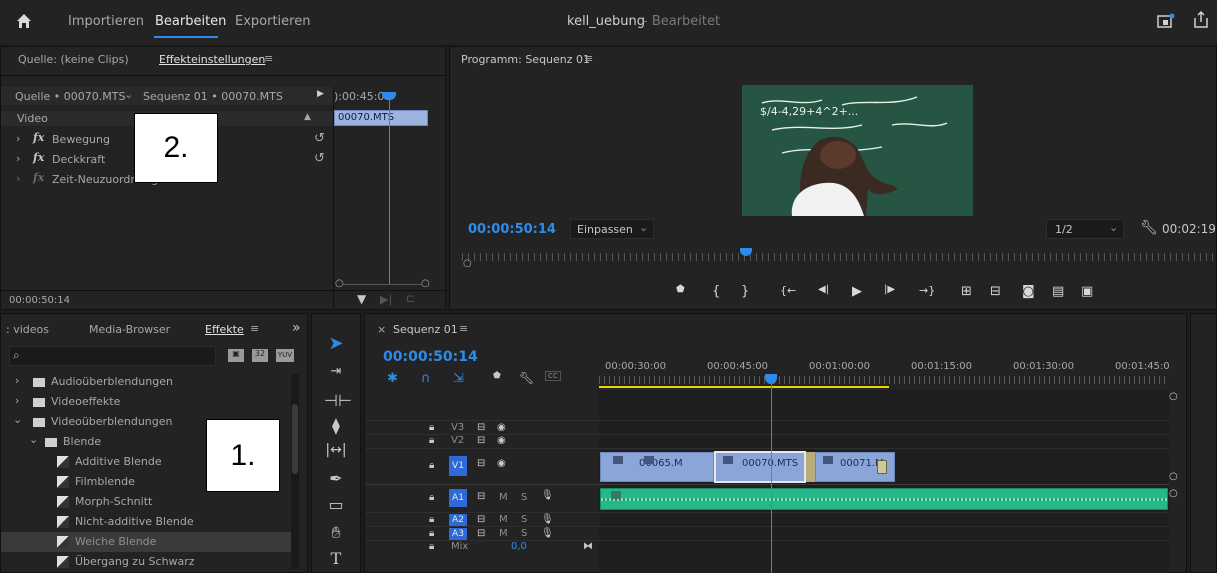  I want to click on menu-export: Exportieren, so click(272, 21).